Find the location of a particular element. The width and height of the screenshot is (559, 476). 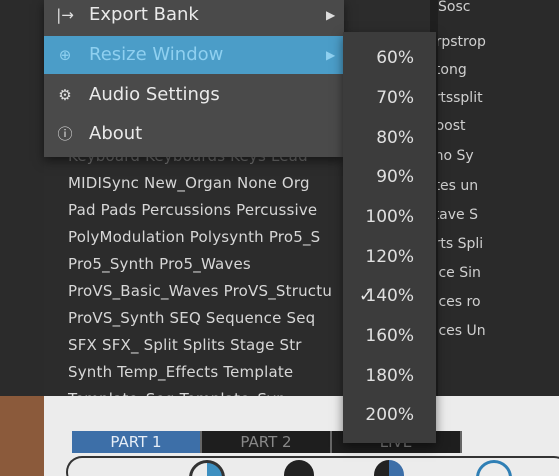

info-icon: ⓘ is located at coordinates (65, 134).